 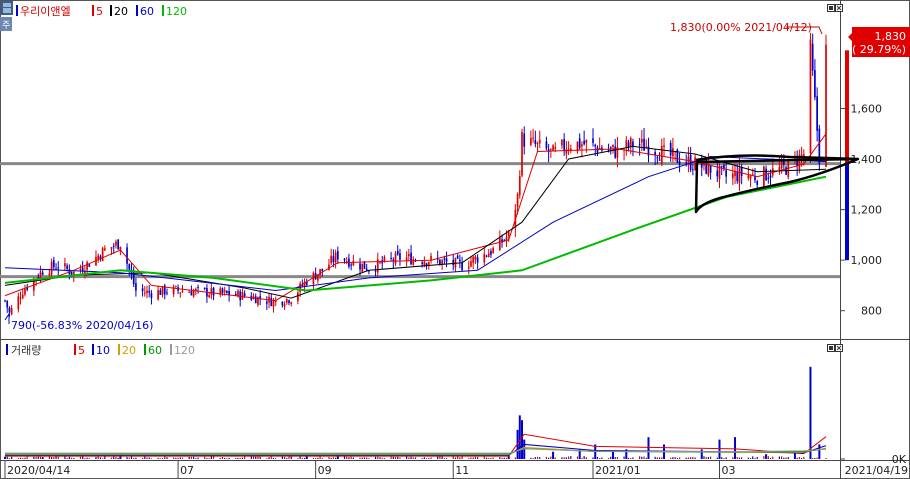 I want to click on volume-panel-restore-icon, so click(x=831, y=348).